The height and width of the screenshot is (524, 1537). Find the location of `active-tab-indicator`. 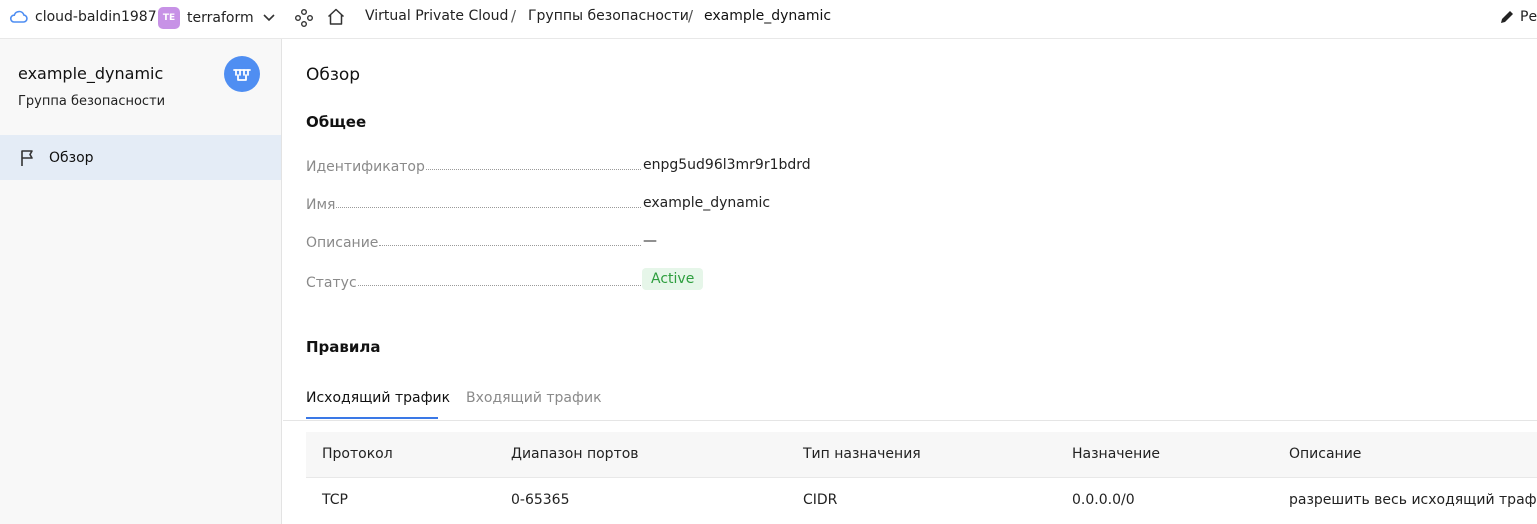

active-tab-indicator is located at coordinates (372, 418).